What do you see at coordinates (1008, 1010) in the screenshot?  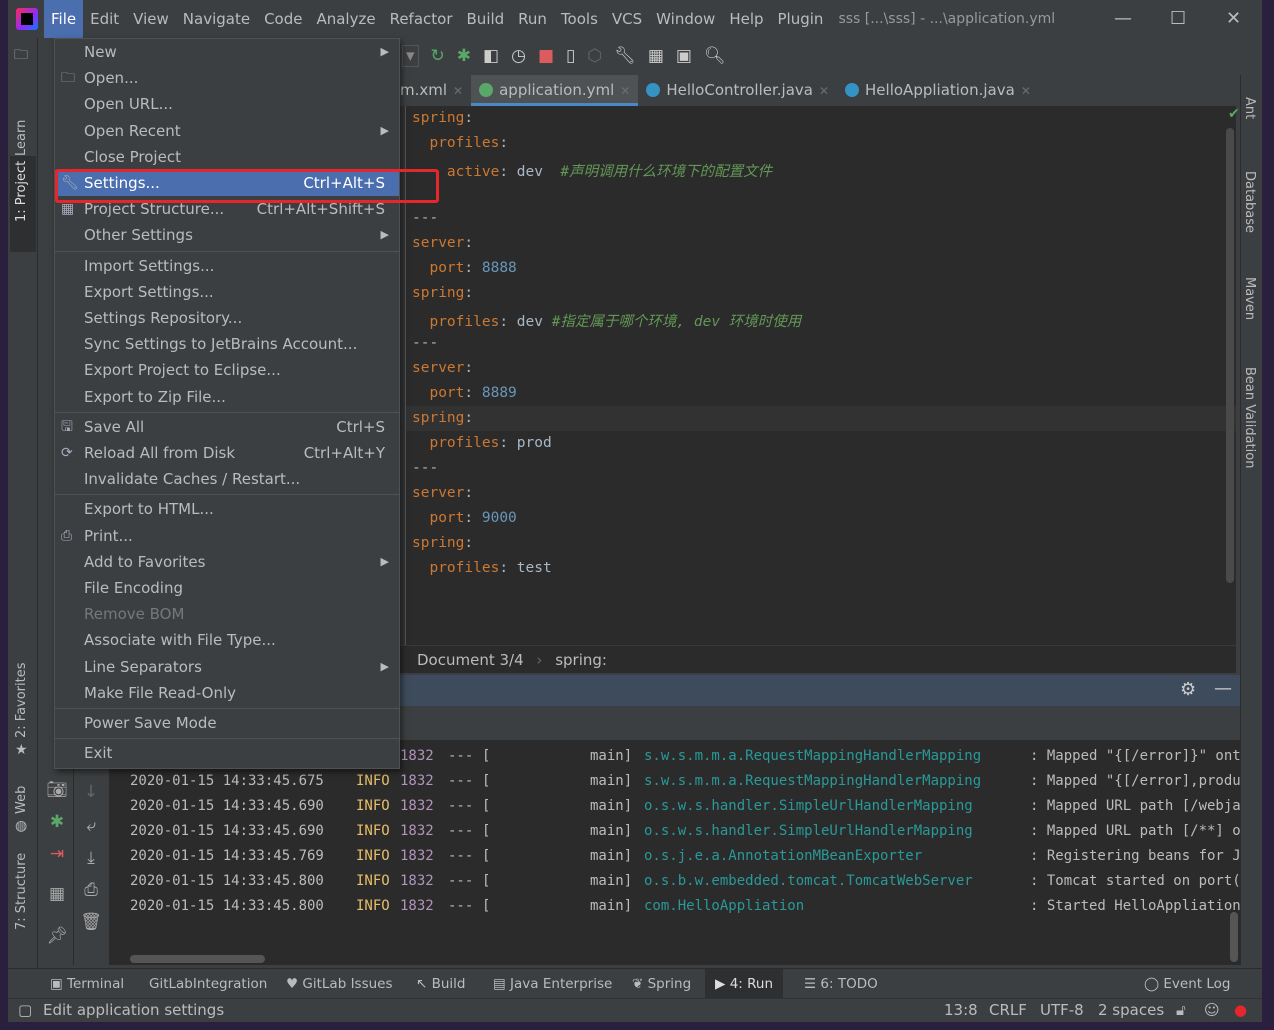 I see `line-separator: CRLF` at bounding box center [1008, 1010].